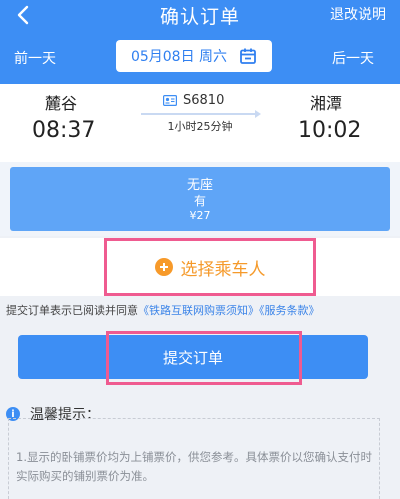 This screenshot has height=499, width=400. What do you see at coordinates (179, 57) in the screenshot?
I see `selected-date: 05月08日 周六` at bounding box center [179, 57].